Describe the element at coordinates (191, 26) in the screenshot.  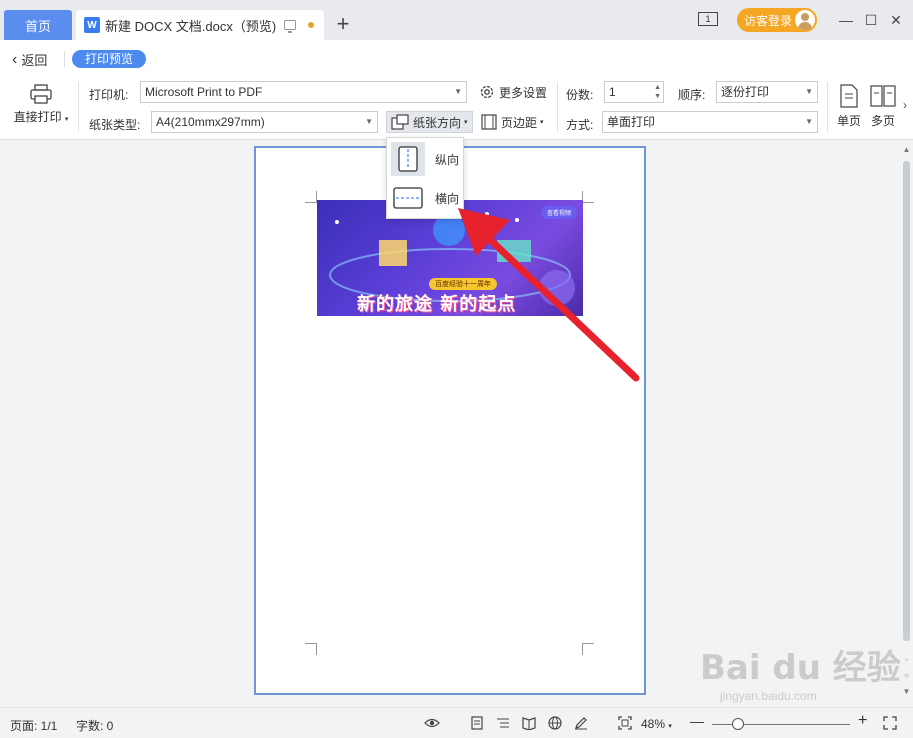
I see `tab-document-title: 新建 DOCX 文档.docx（预览)` at that location.